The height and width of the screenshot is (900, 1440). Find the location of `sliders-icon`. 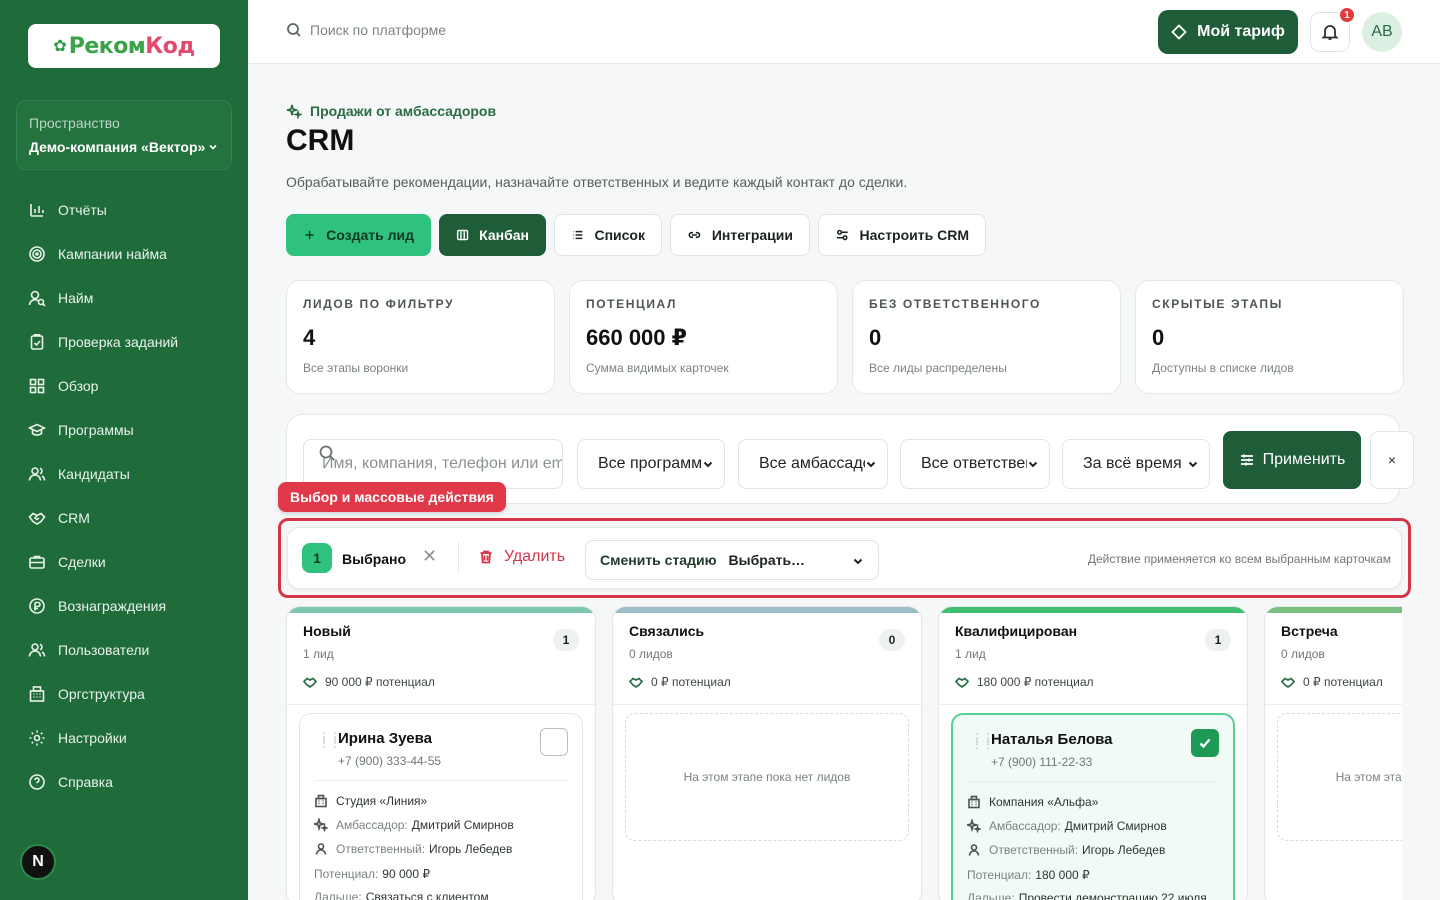

sliders-icon is located at coordinates (1246, 460).